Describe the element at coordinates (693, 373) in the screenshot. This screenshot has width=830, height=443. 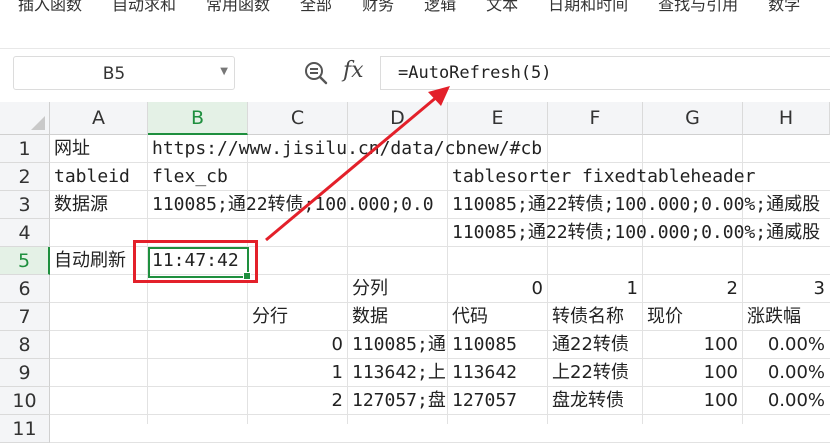
I see `cell-G9: 100` at that location.